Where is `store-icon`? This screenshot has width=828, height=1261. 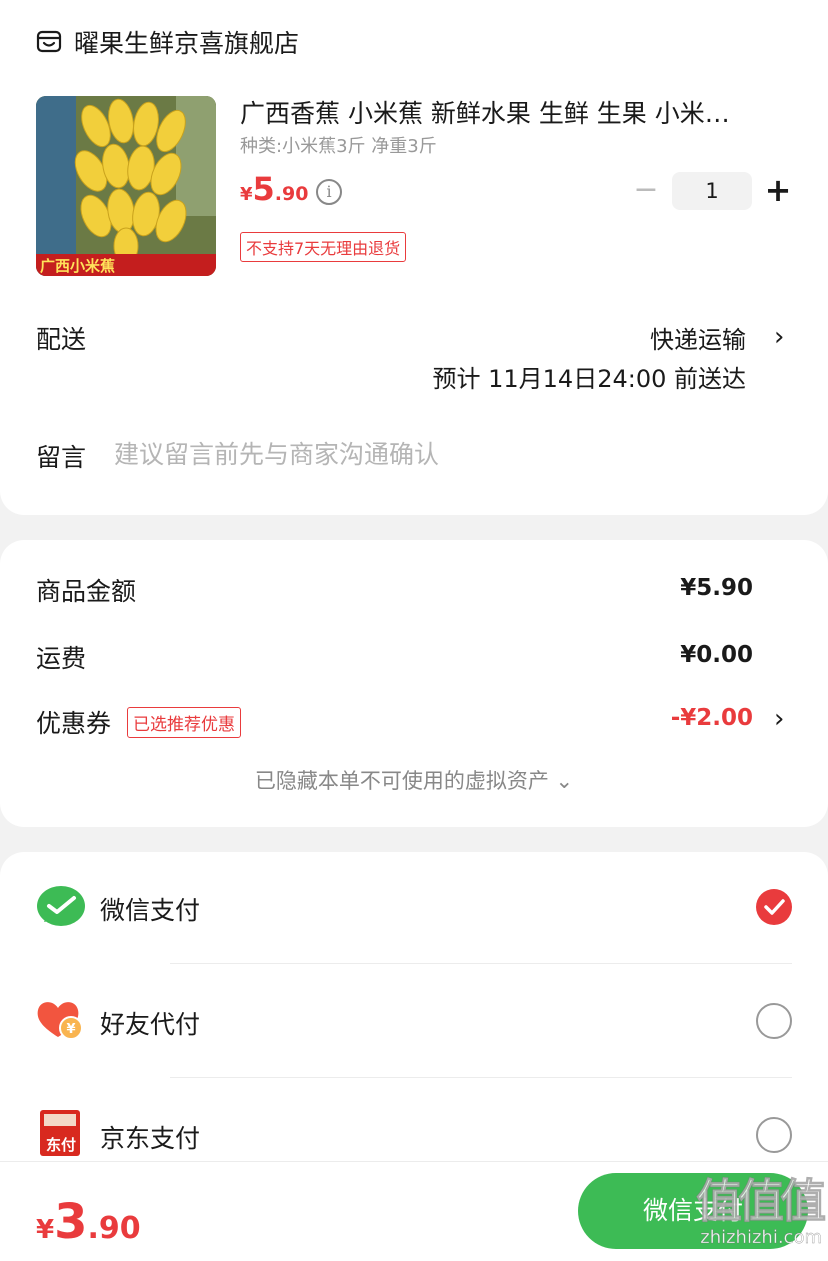 store-icon is located at coordinates (49, 41).